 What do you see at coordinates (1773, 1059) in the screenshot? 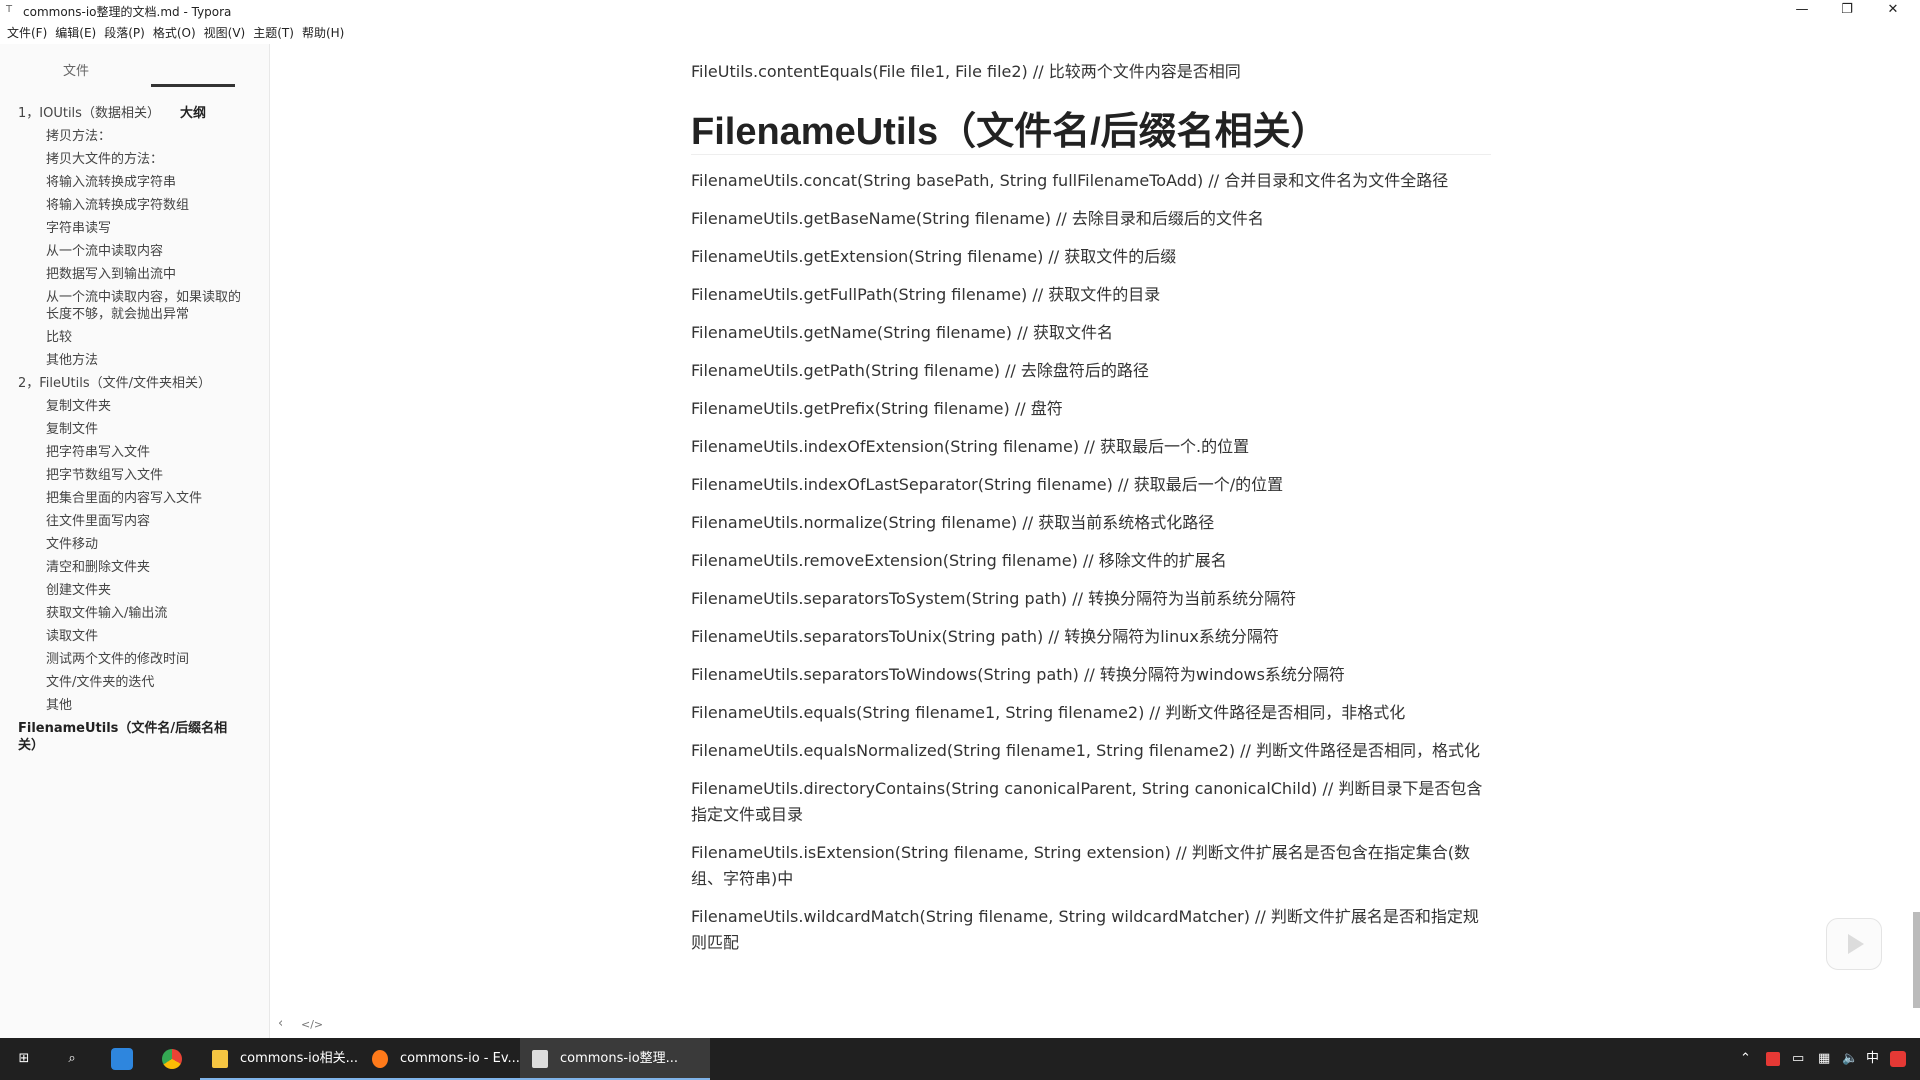
I see `tray-app-icon` at bounding box center [1773, 1059].